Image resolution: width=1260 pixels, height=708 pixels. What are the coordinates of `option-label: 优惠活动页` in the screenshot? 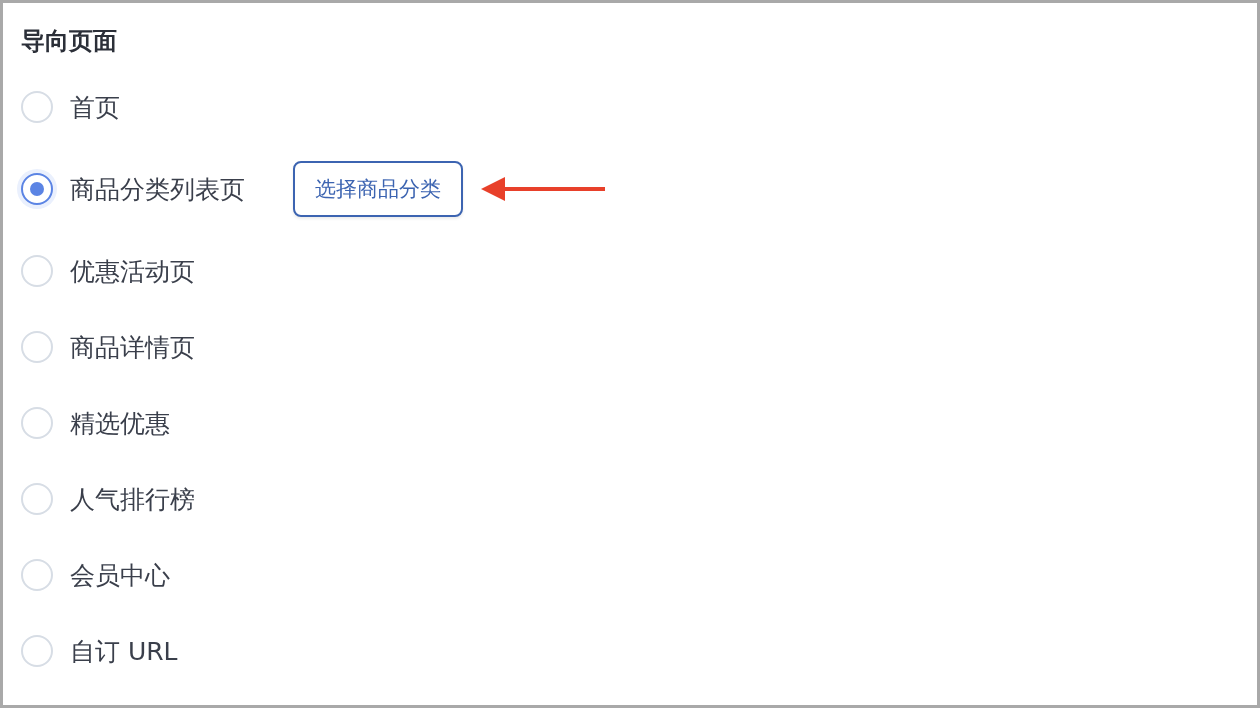 It's located at (132, 271).